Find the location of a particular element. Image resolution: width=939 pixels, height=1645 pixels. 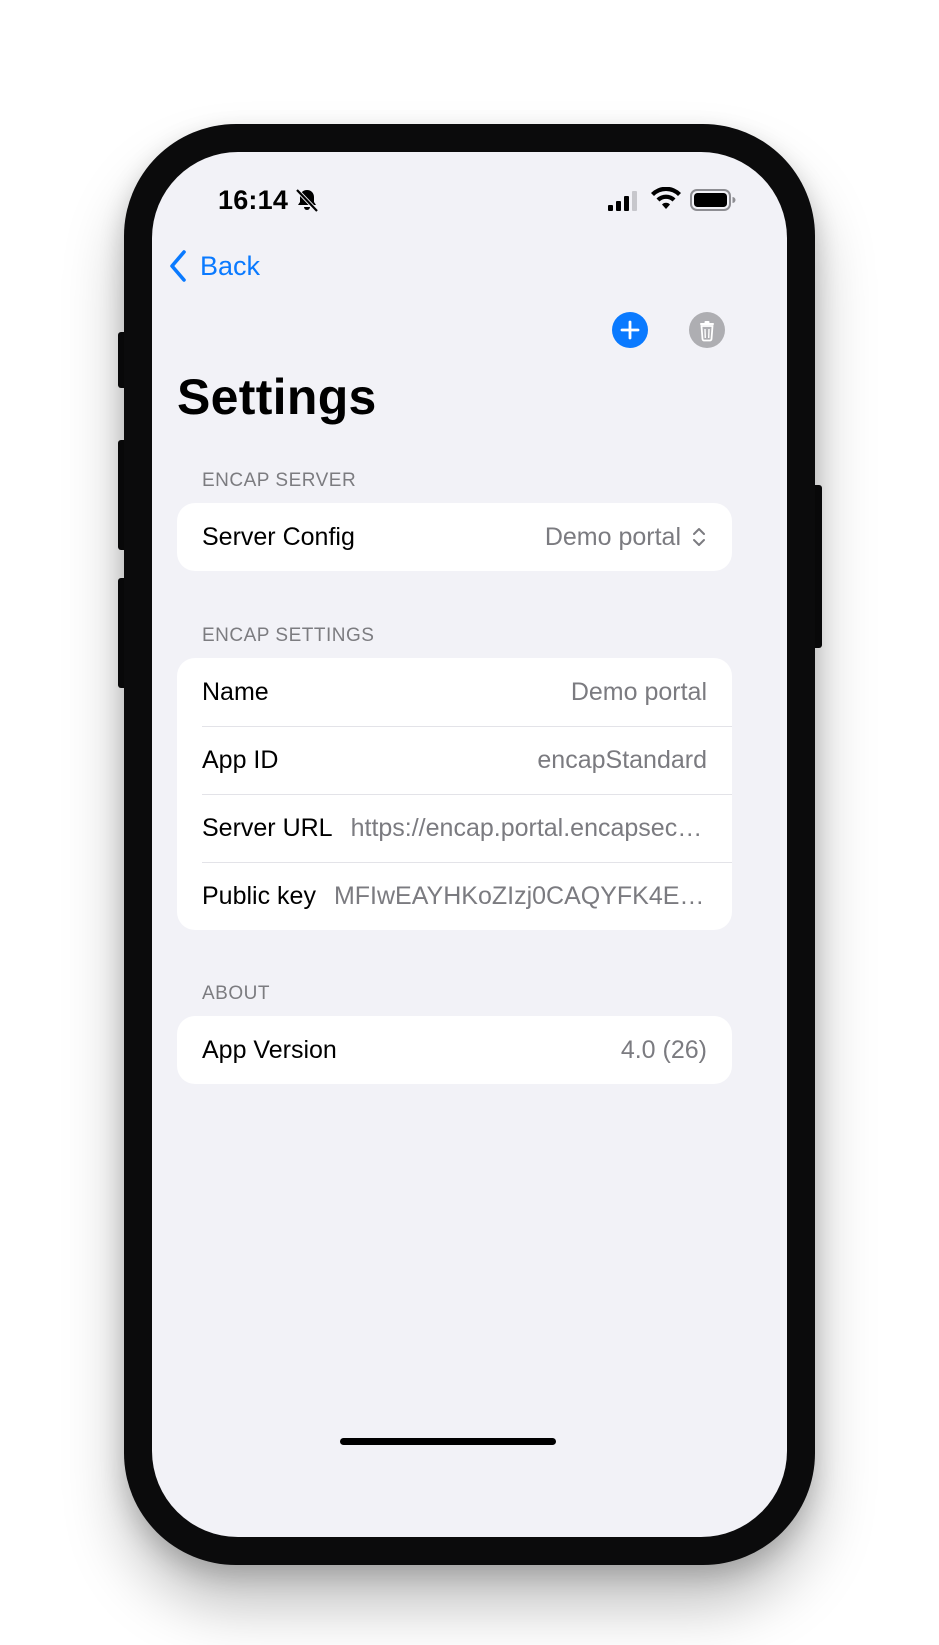

status-time: 16:14 is located at coordinates (253, 200).